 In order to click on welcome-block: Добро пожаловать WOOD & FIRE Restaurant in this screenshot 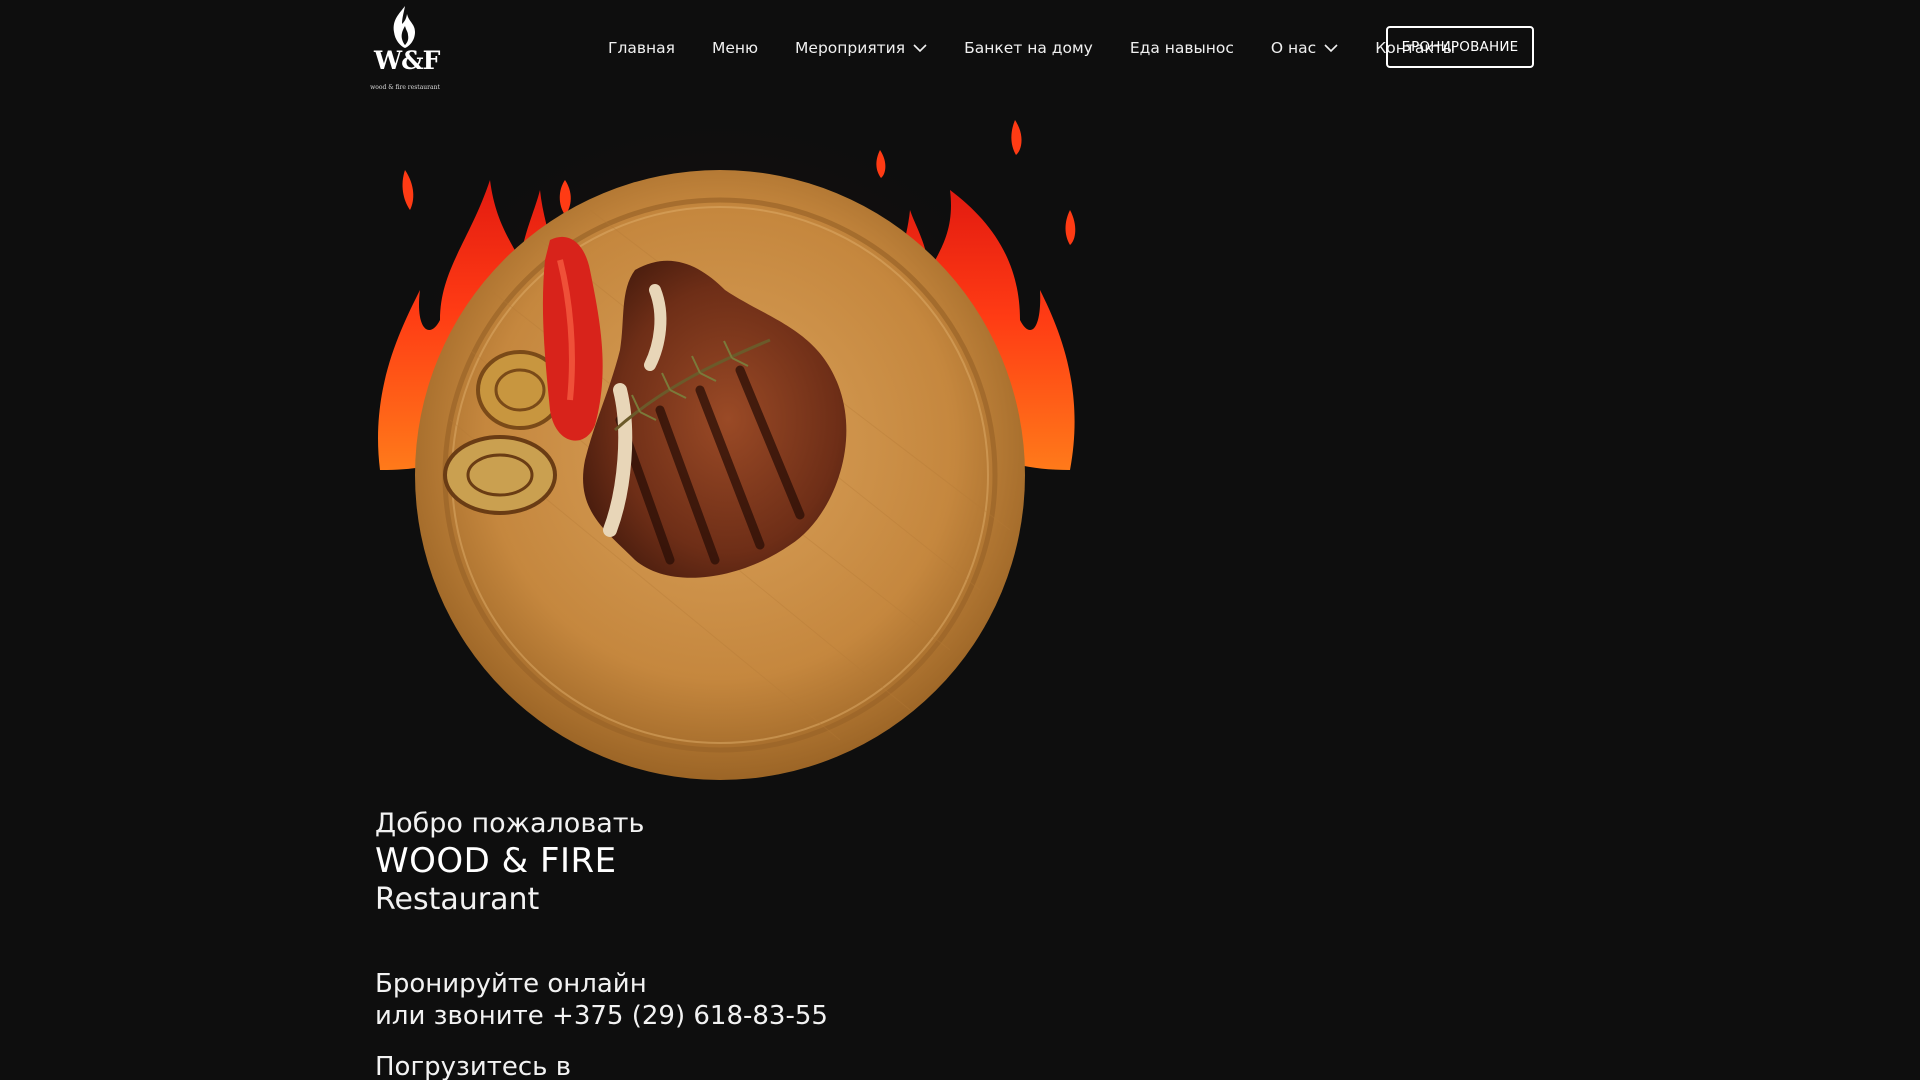, I will do `click(509, 863)`.